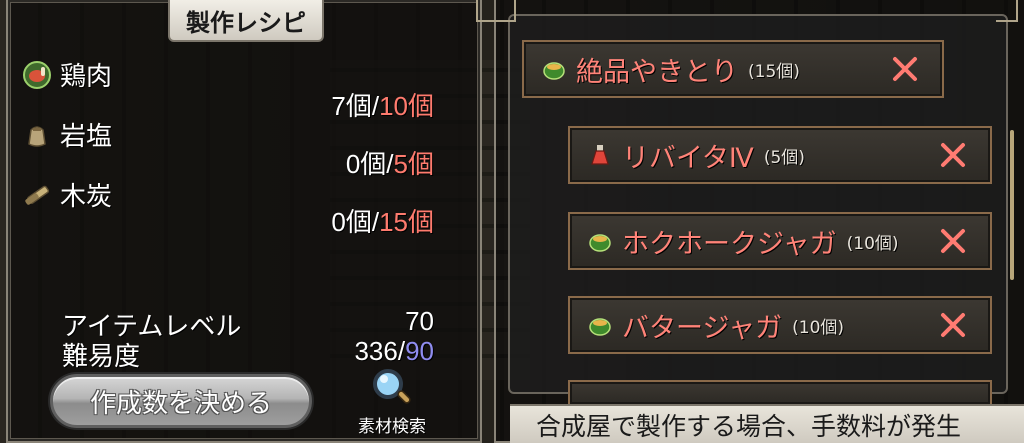  I want to click on recipe-queue-item: バタージャガ (10個), so click(780, 325).